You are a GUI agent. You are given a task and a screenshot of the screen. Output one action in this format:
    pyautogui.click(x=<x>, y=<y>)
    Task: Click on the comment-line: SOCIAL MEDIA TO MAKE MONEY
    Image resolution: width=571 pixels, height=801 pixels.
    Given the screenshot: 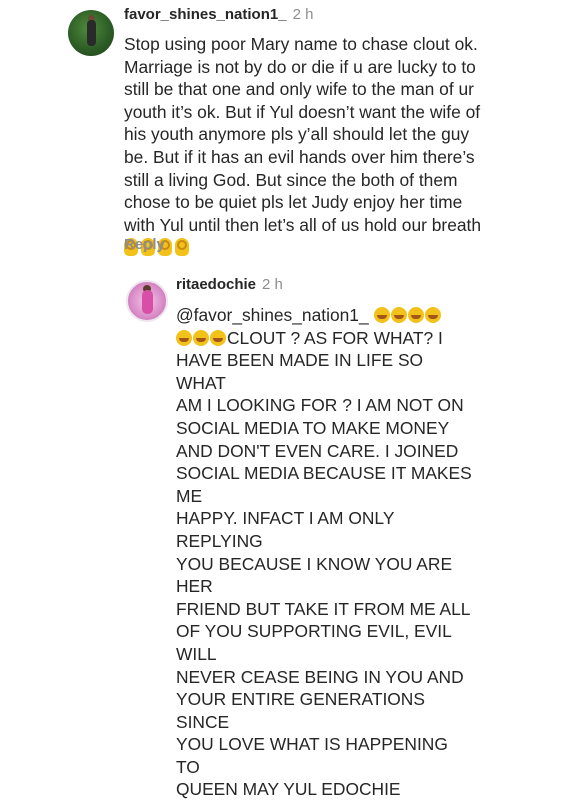 What is the action you would take?
    pyautogui.click(x=313, y=427)
    